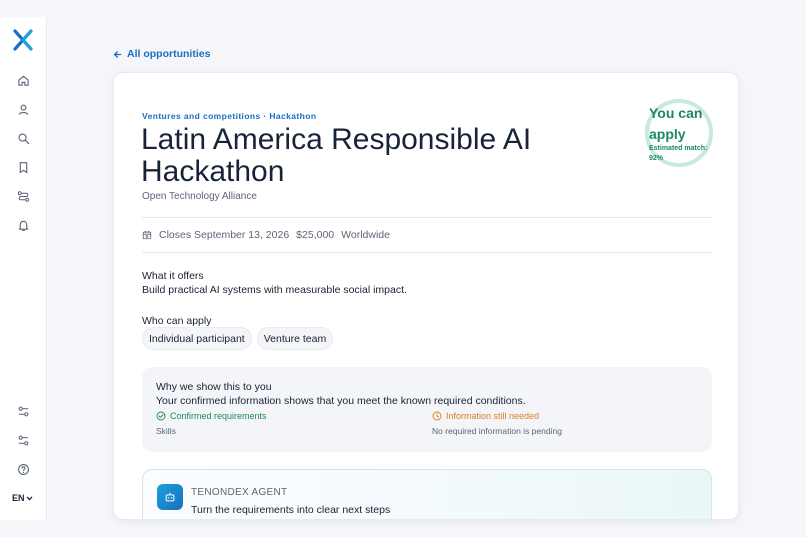 This screenshot has height=537, width=806. I want to click on route-icon, so click(23, 196).